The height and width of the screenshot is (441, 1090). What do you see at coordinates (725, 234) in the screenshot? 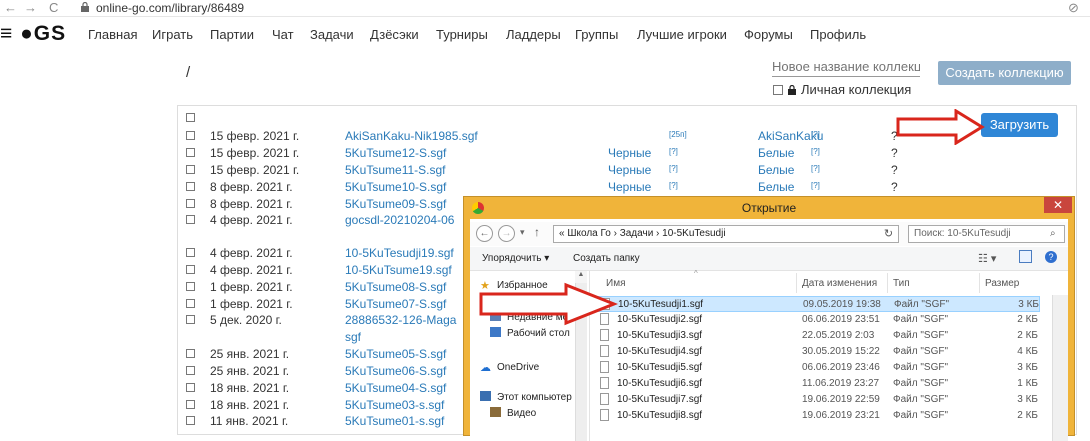
I see `path-breadcrumb: « Школа Го › Задачи › 10-5KuTesudji` at bounding box center [725, 234].